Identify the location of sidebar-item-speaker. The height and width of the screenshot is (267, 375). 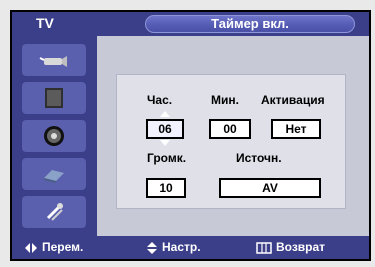
(54, 136).